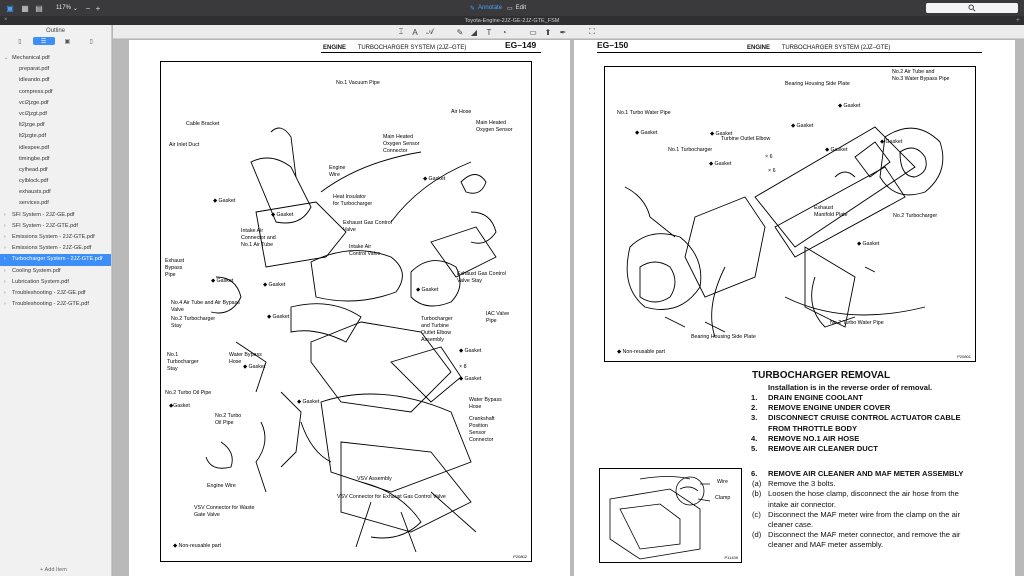 This screenshot has height=576, width=1024. I want to click on sidebar-item: › Lubrication System.pdf, so click(55, 282).